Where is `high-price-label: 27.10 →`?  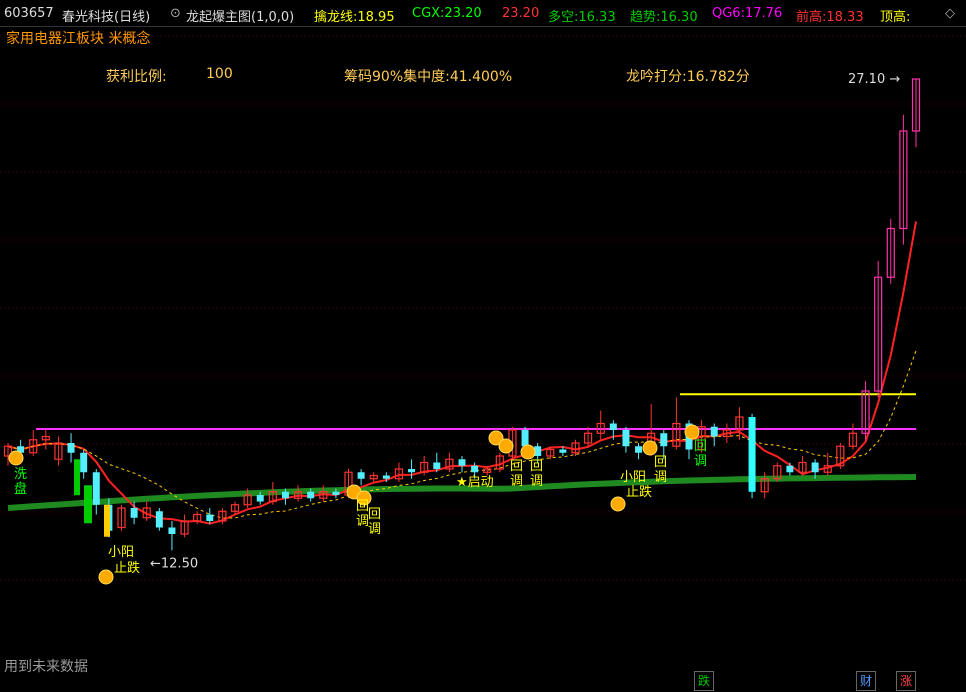 high-price-label: 27.10 → is located at coordinates (874, 79).